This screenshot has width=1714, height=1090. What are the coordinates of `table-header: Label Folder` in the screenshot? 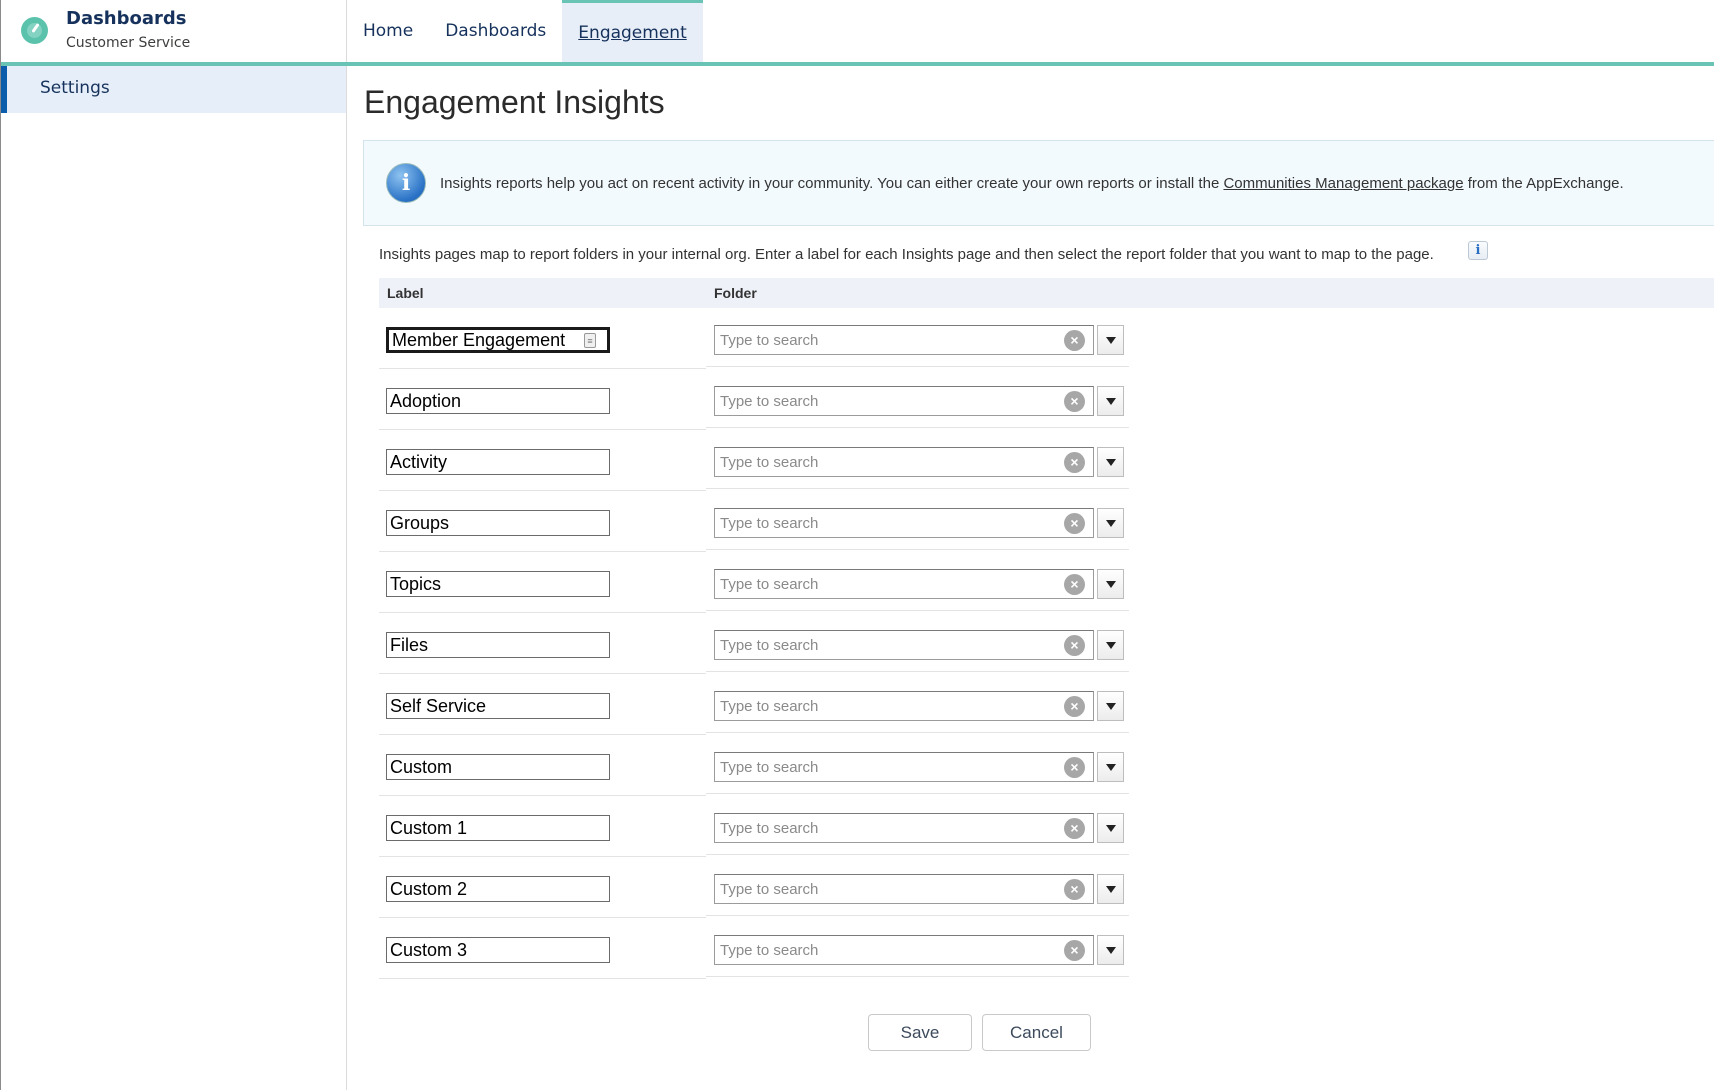 It's located at (1046, 293).